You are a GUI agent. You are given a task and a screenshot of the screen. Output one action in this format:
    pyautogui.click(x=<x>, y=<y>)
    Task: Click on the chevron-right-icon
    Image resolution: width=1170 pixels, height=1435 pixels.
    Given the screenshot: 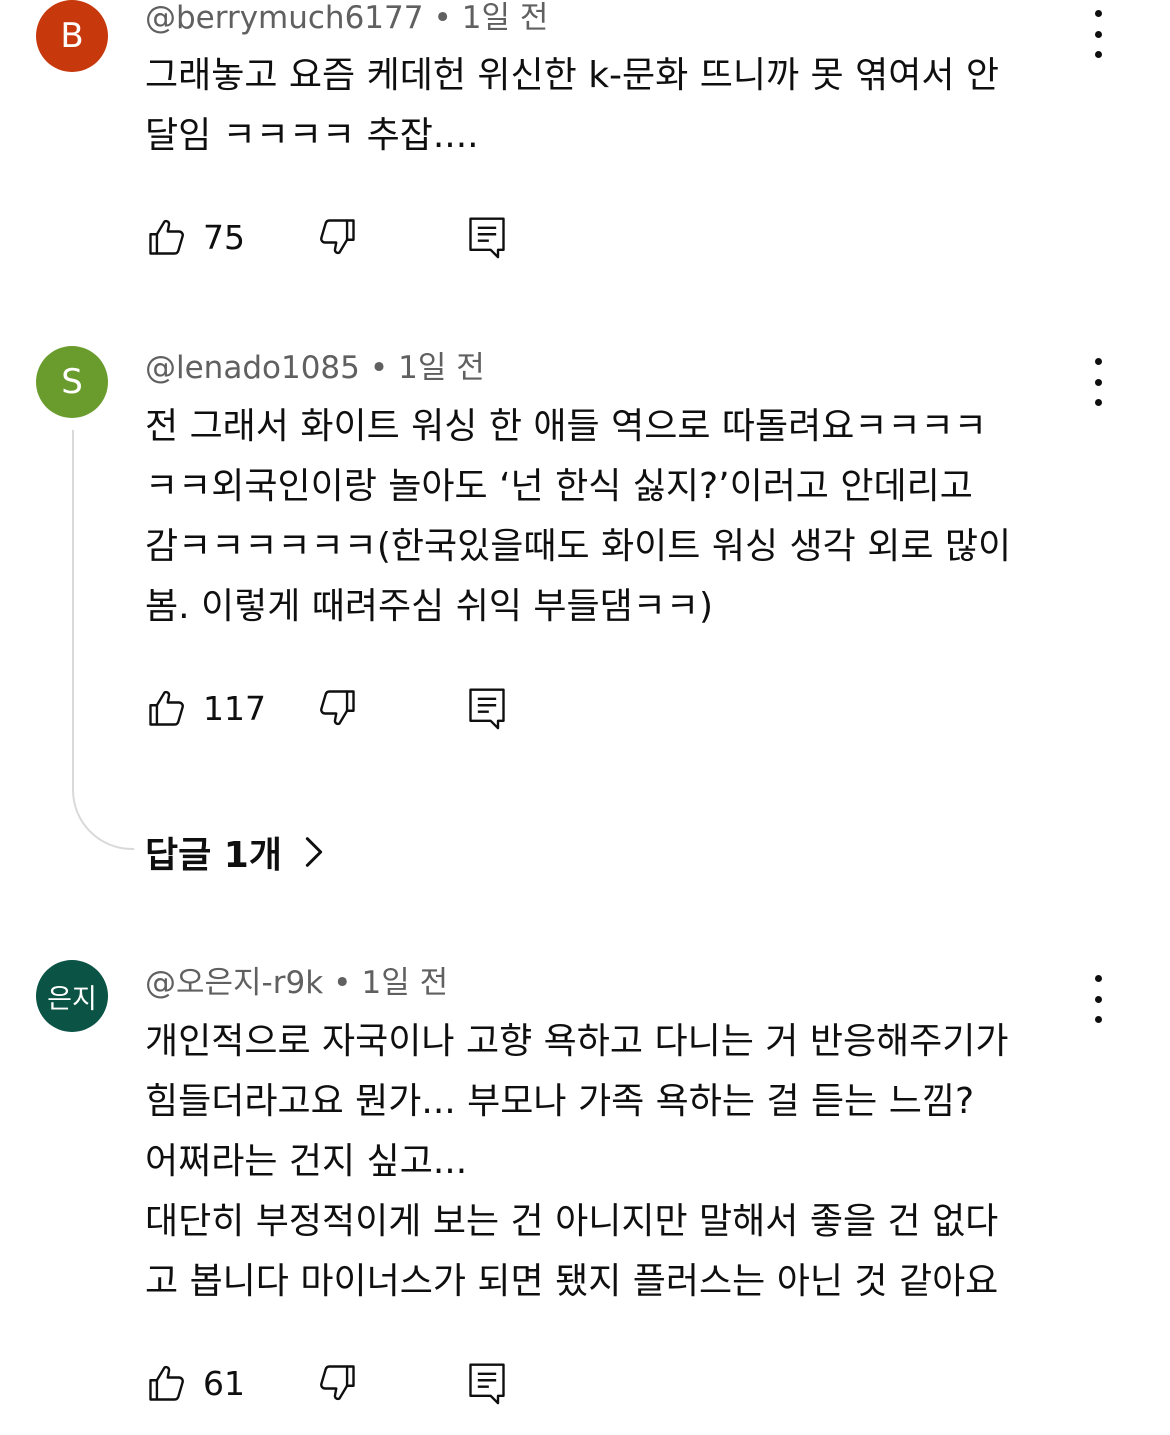 What is the action you would take?
    pyautogui.click(x=314, y=852)
    